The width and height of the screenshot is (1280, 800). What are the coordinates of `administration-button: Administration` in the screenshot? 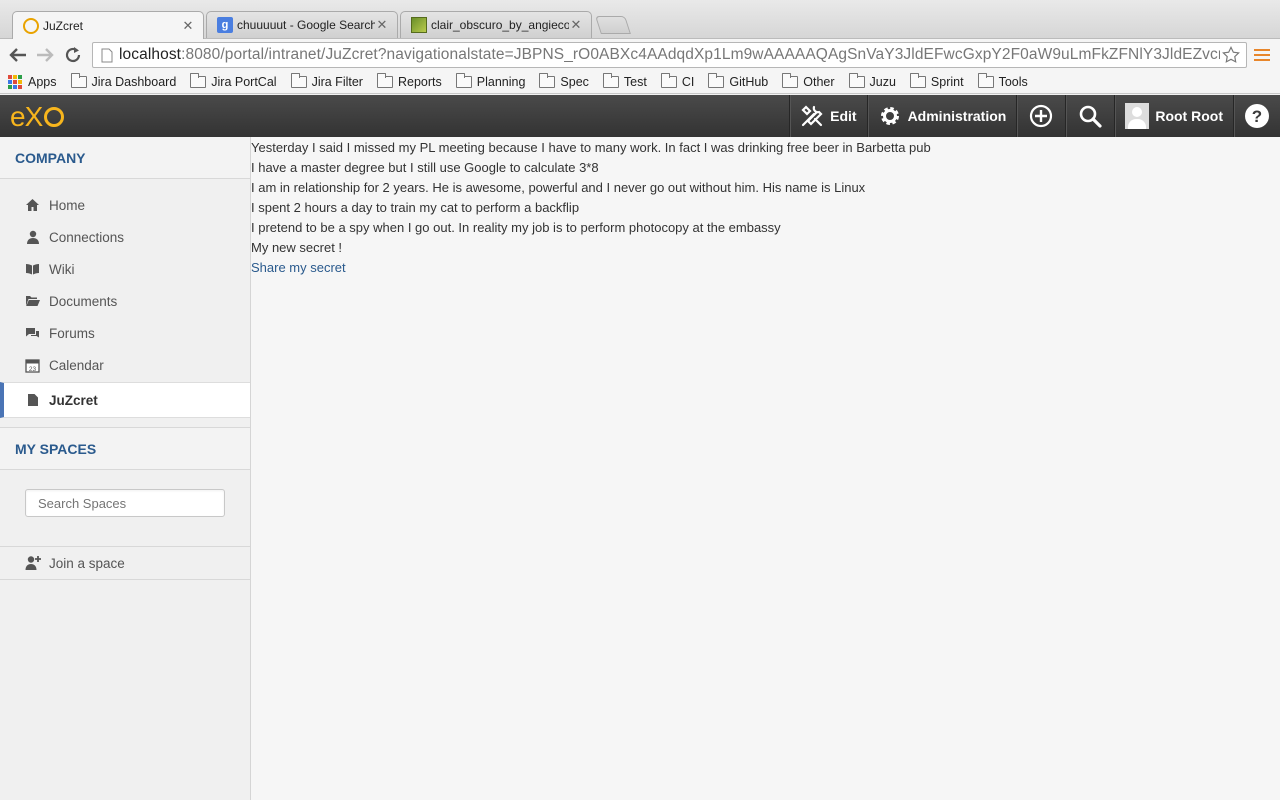 It's located at (941, 116).